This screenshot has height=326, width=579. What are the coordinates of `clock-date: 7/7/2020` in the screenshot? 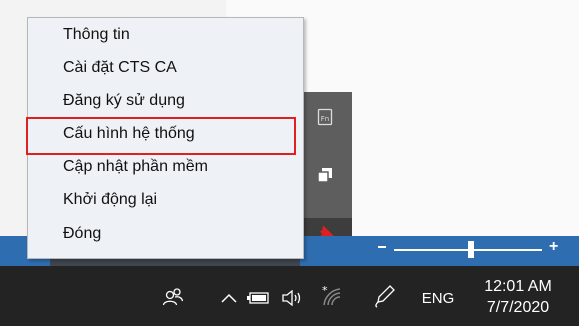 It's located at (518, 307).